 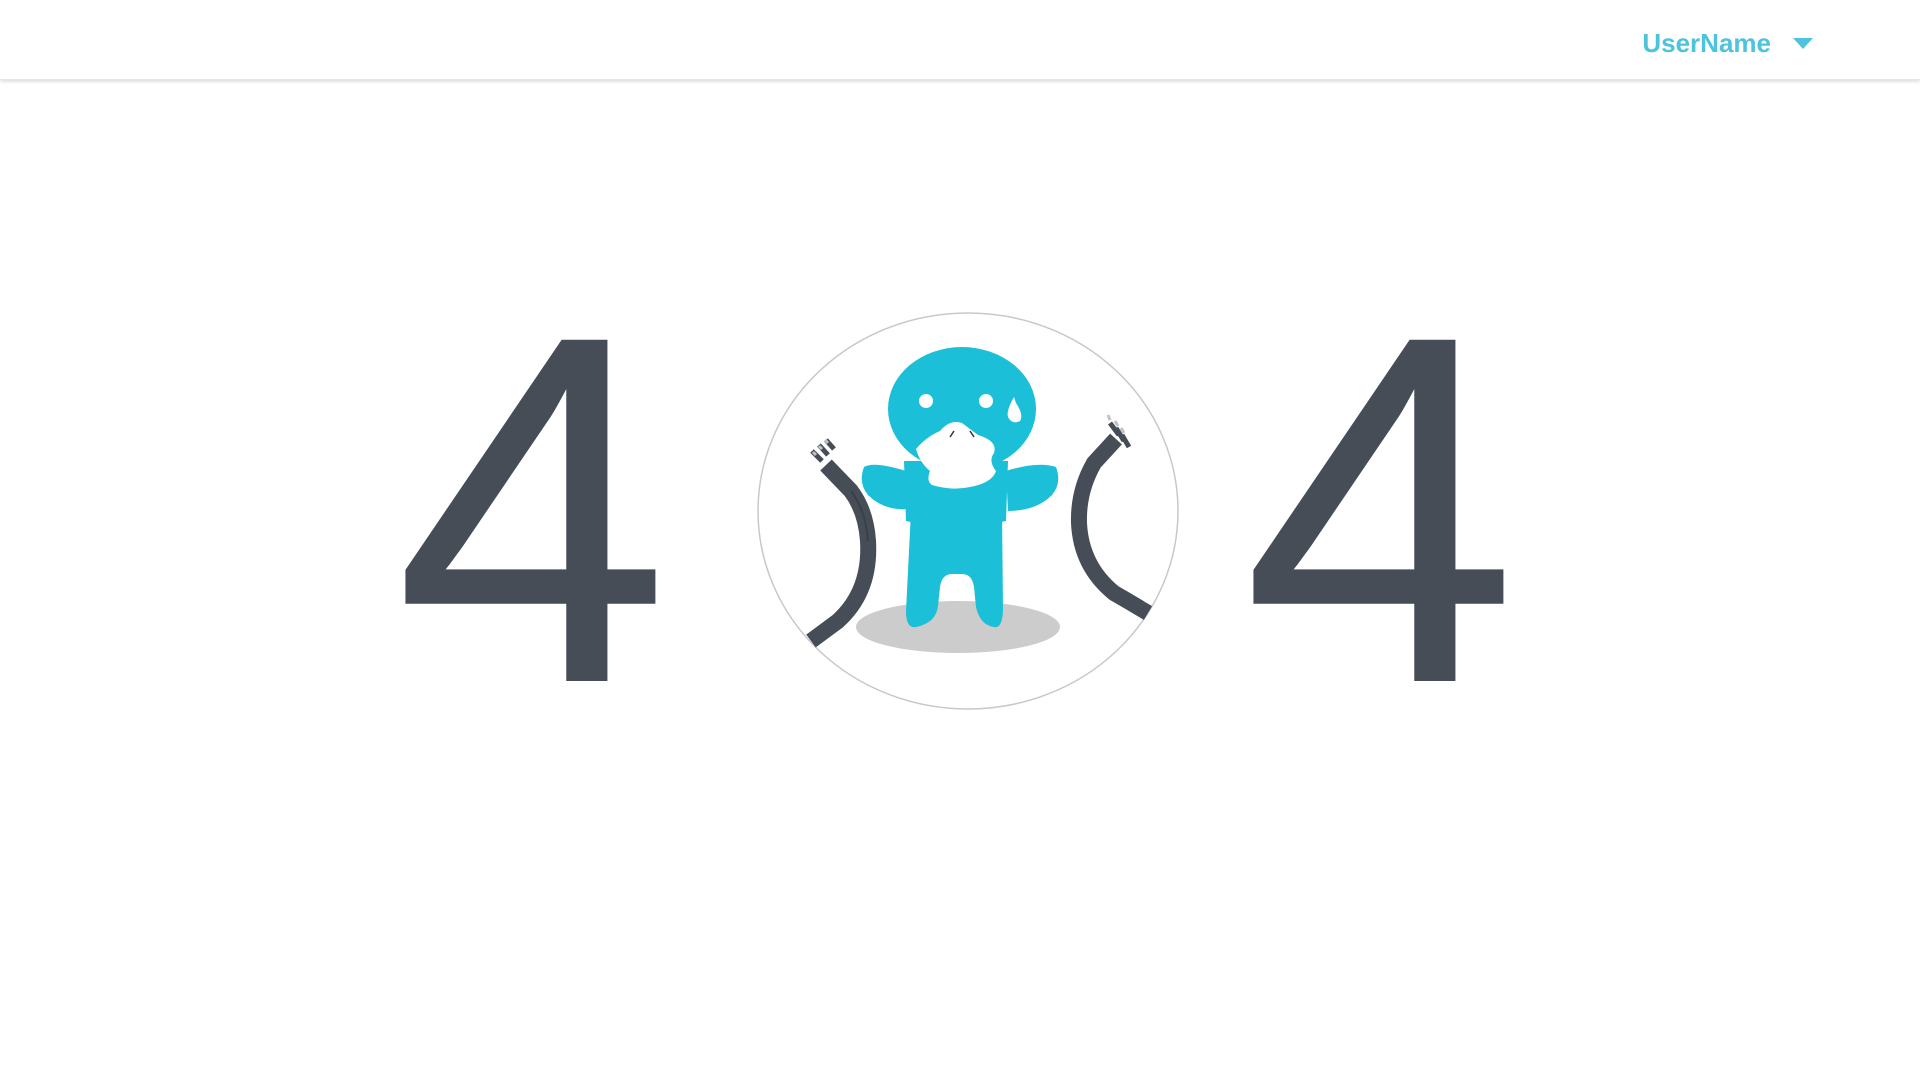 I want to click on mascot-shadow, so click(x=958, y=627).